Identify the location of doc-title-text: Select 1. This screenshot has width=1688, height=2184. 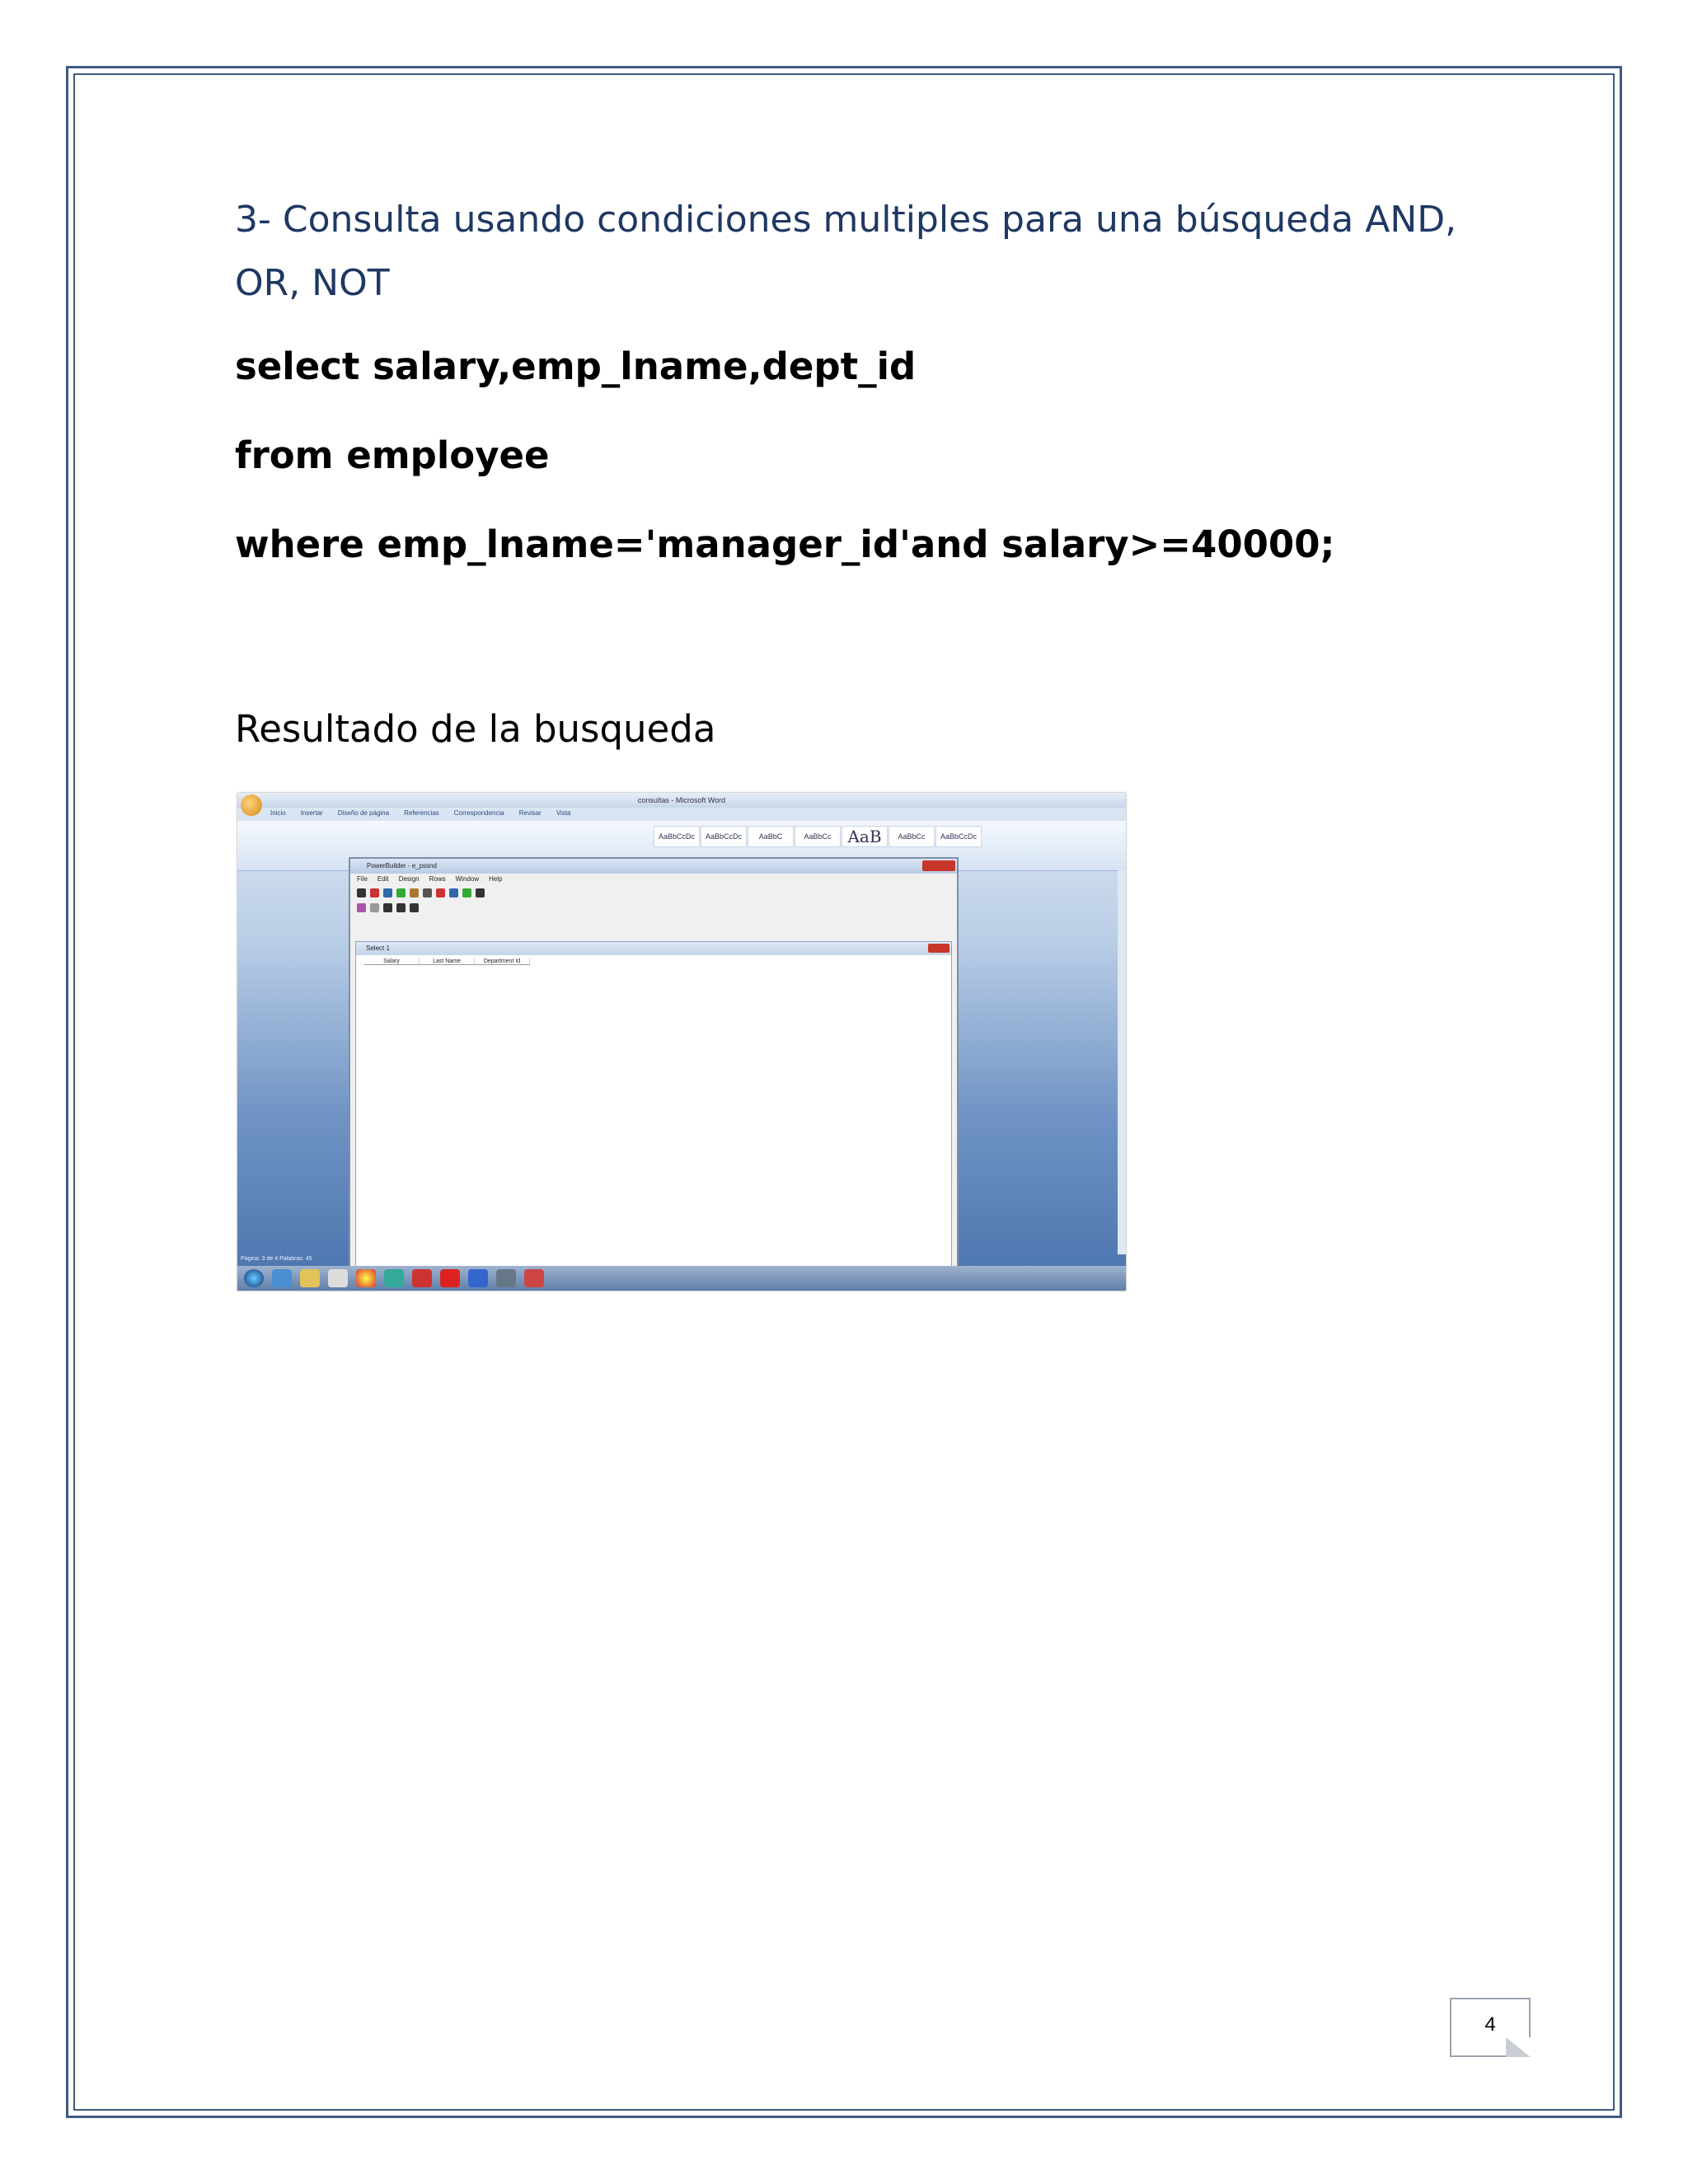
(378, 948).